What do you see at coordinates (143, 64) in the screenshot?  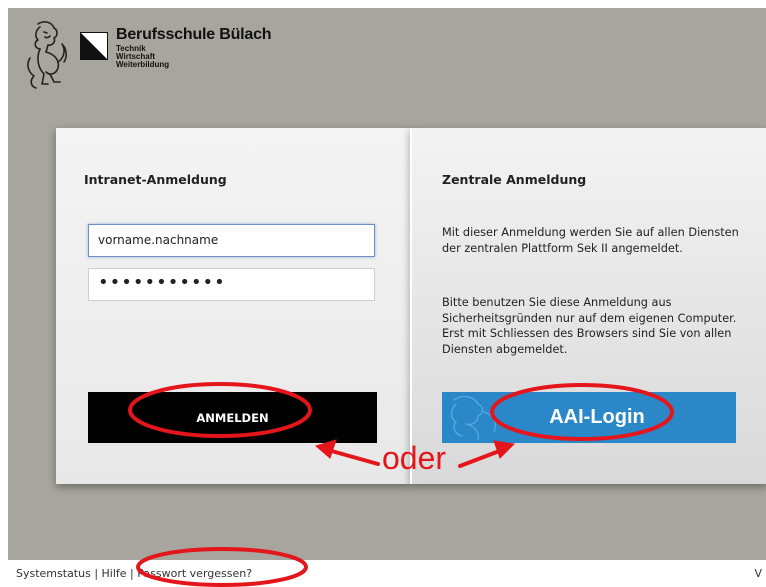 I see `school-subtitle-weiterbildung: Weiterbildung` at bounding box center [143, 64].